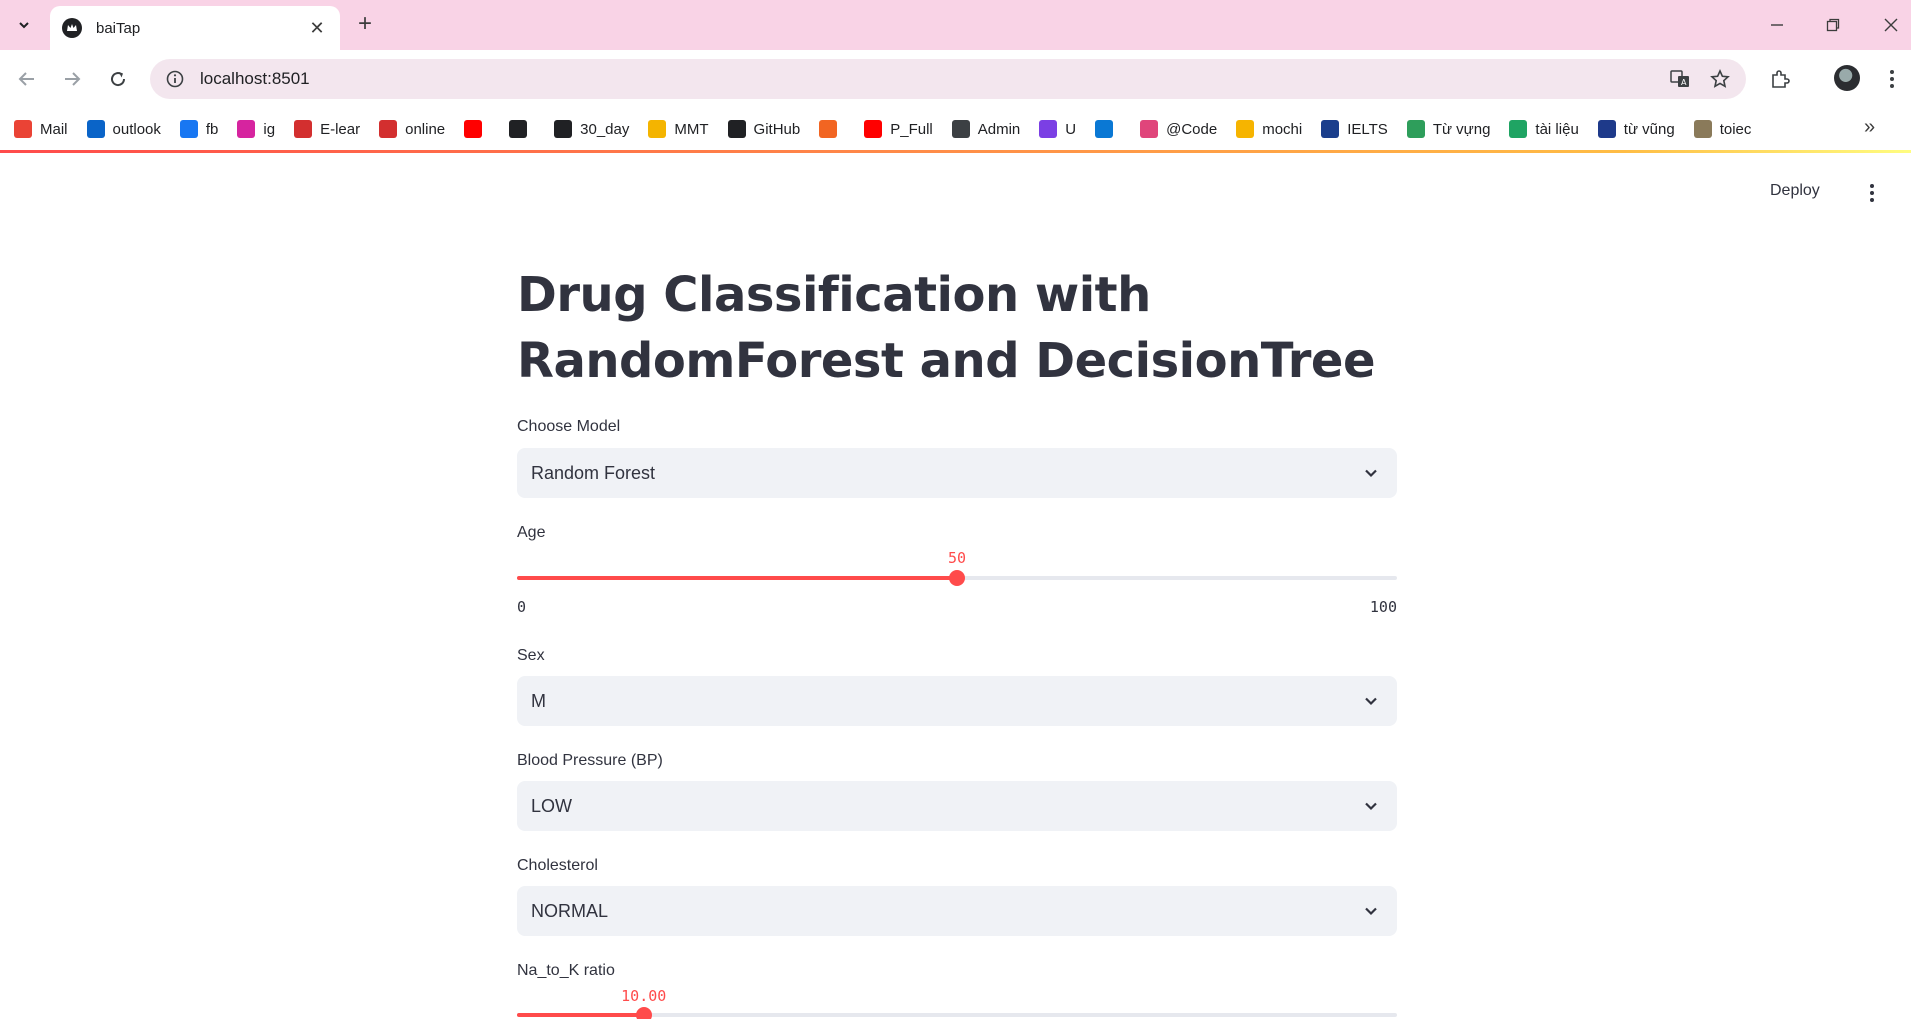 The width and height of the screenshot is (1911, 1019). I want to click on kebab-menu-icon, so click(1892, 79).